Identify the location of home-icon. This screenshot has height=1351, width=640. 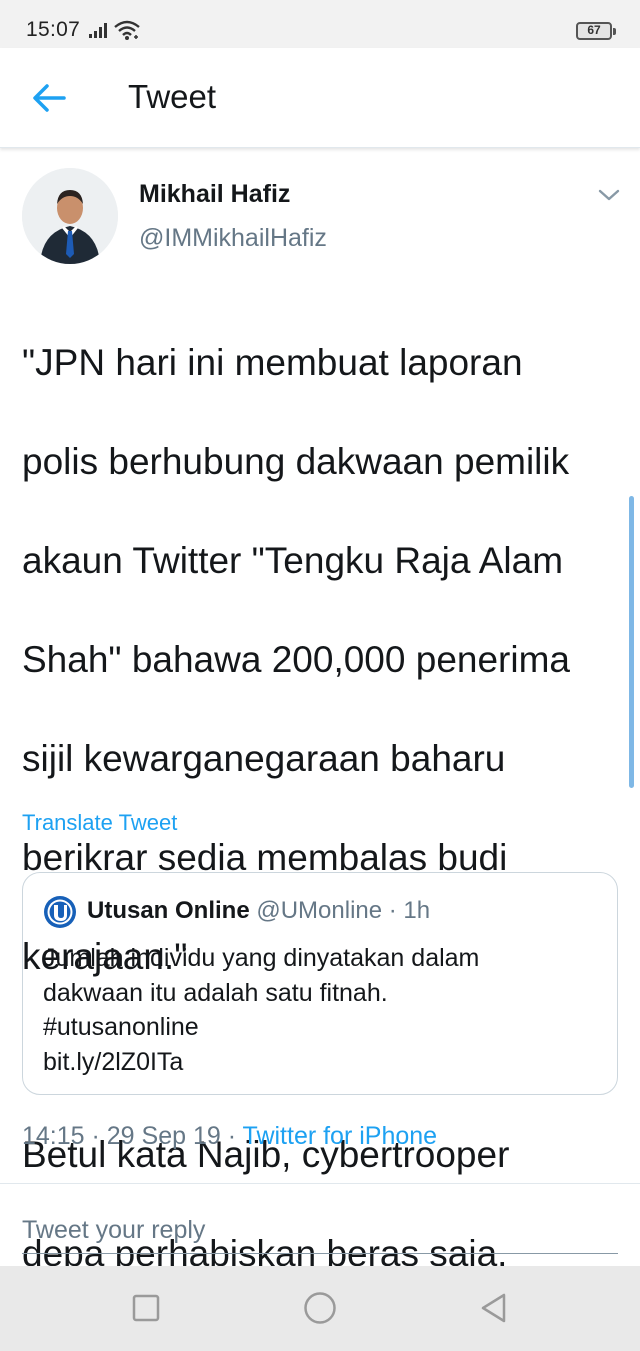
(320, 1308).